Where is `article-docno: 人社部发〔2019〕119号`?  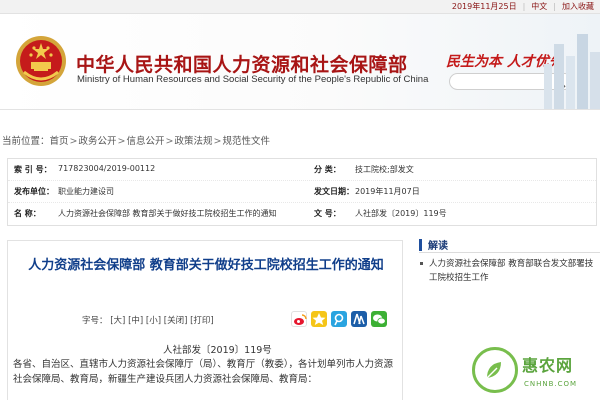 article-docno: 人社部发〔2019〕119号 is located at coordinates (217, 350).